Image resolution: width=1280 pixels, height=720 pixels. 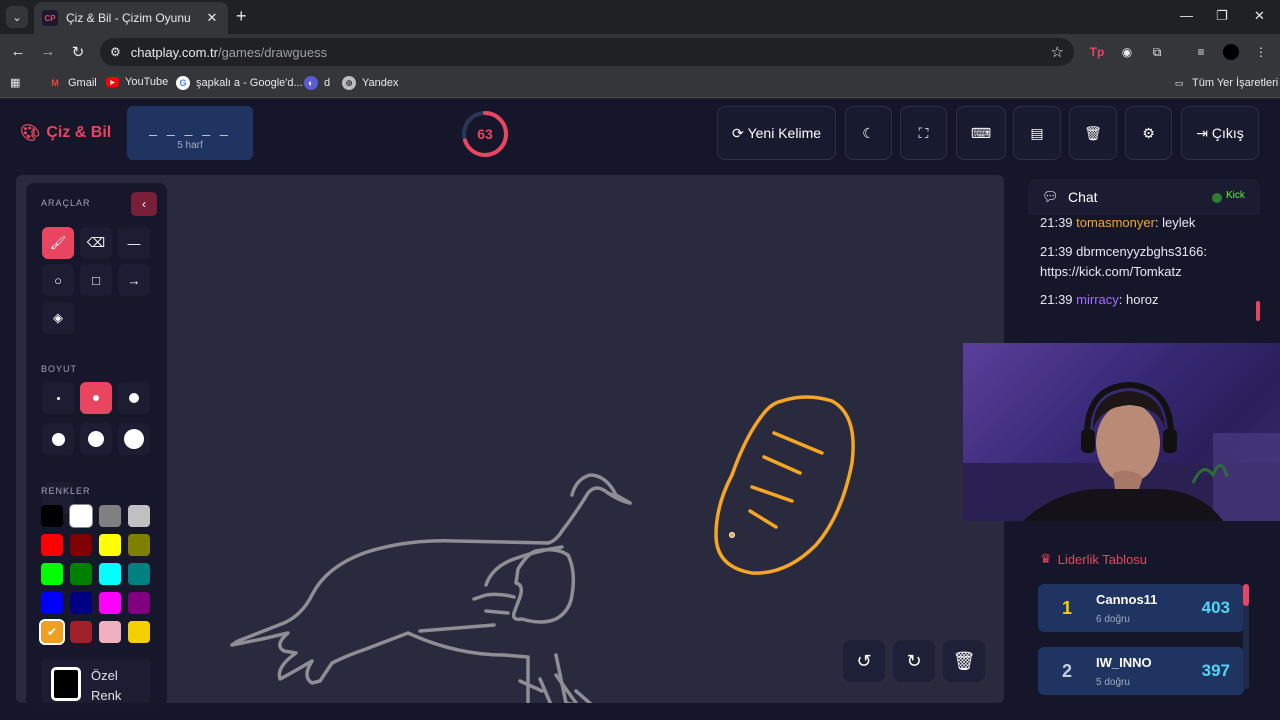 What do you see at coordinates (1127, 599) in the screenshot?
I see `leaderboard-name: Cannos11` at bounding box center [1127, 599].